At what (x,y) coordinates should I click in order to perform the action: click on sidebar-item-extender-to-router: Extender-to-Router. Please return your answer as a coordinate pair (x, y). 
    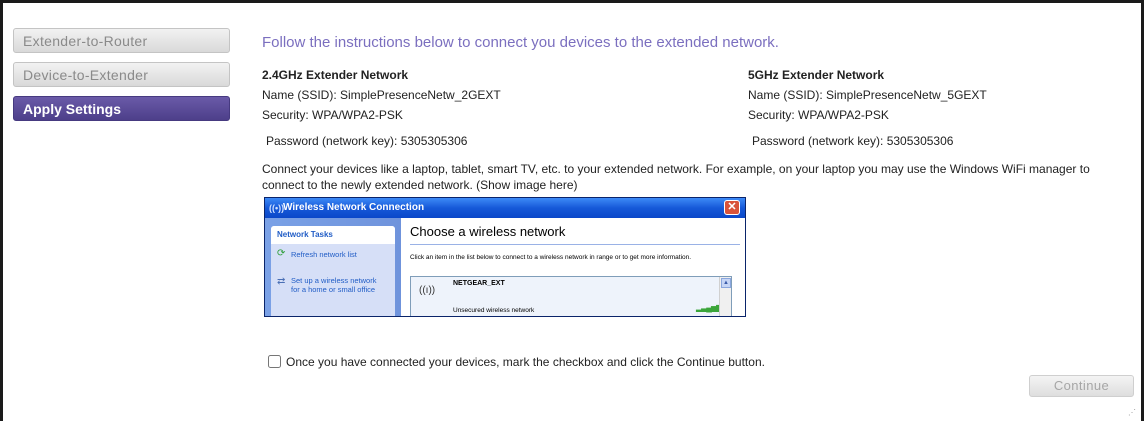
    Looking at the image, I should click on (121, 40).